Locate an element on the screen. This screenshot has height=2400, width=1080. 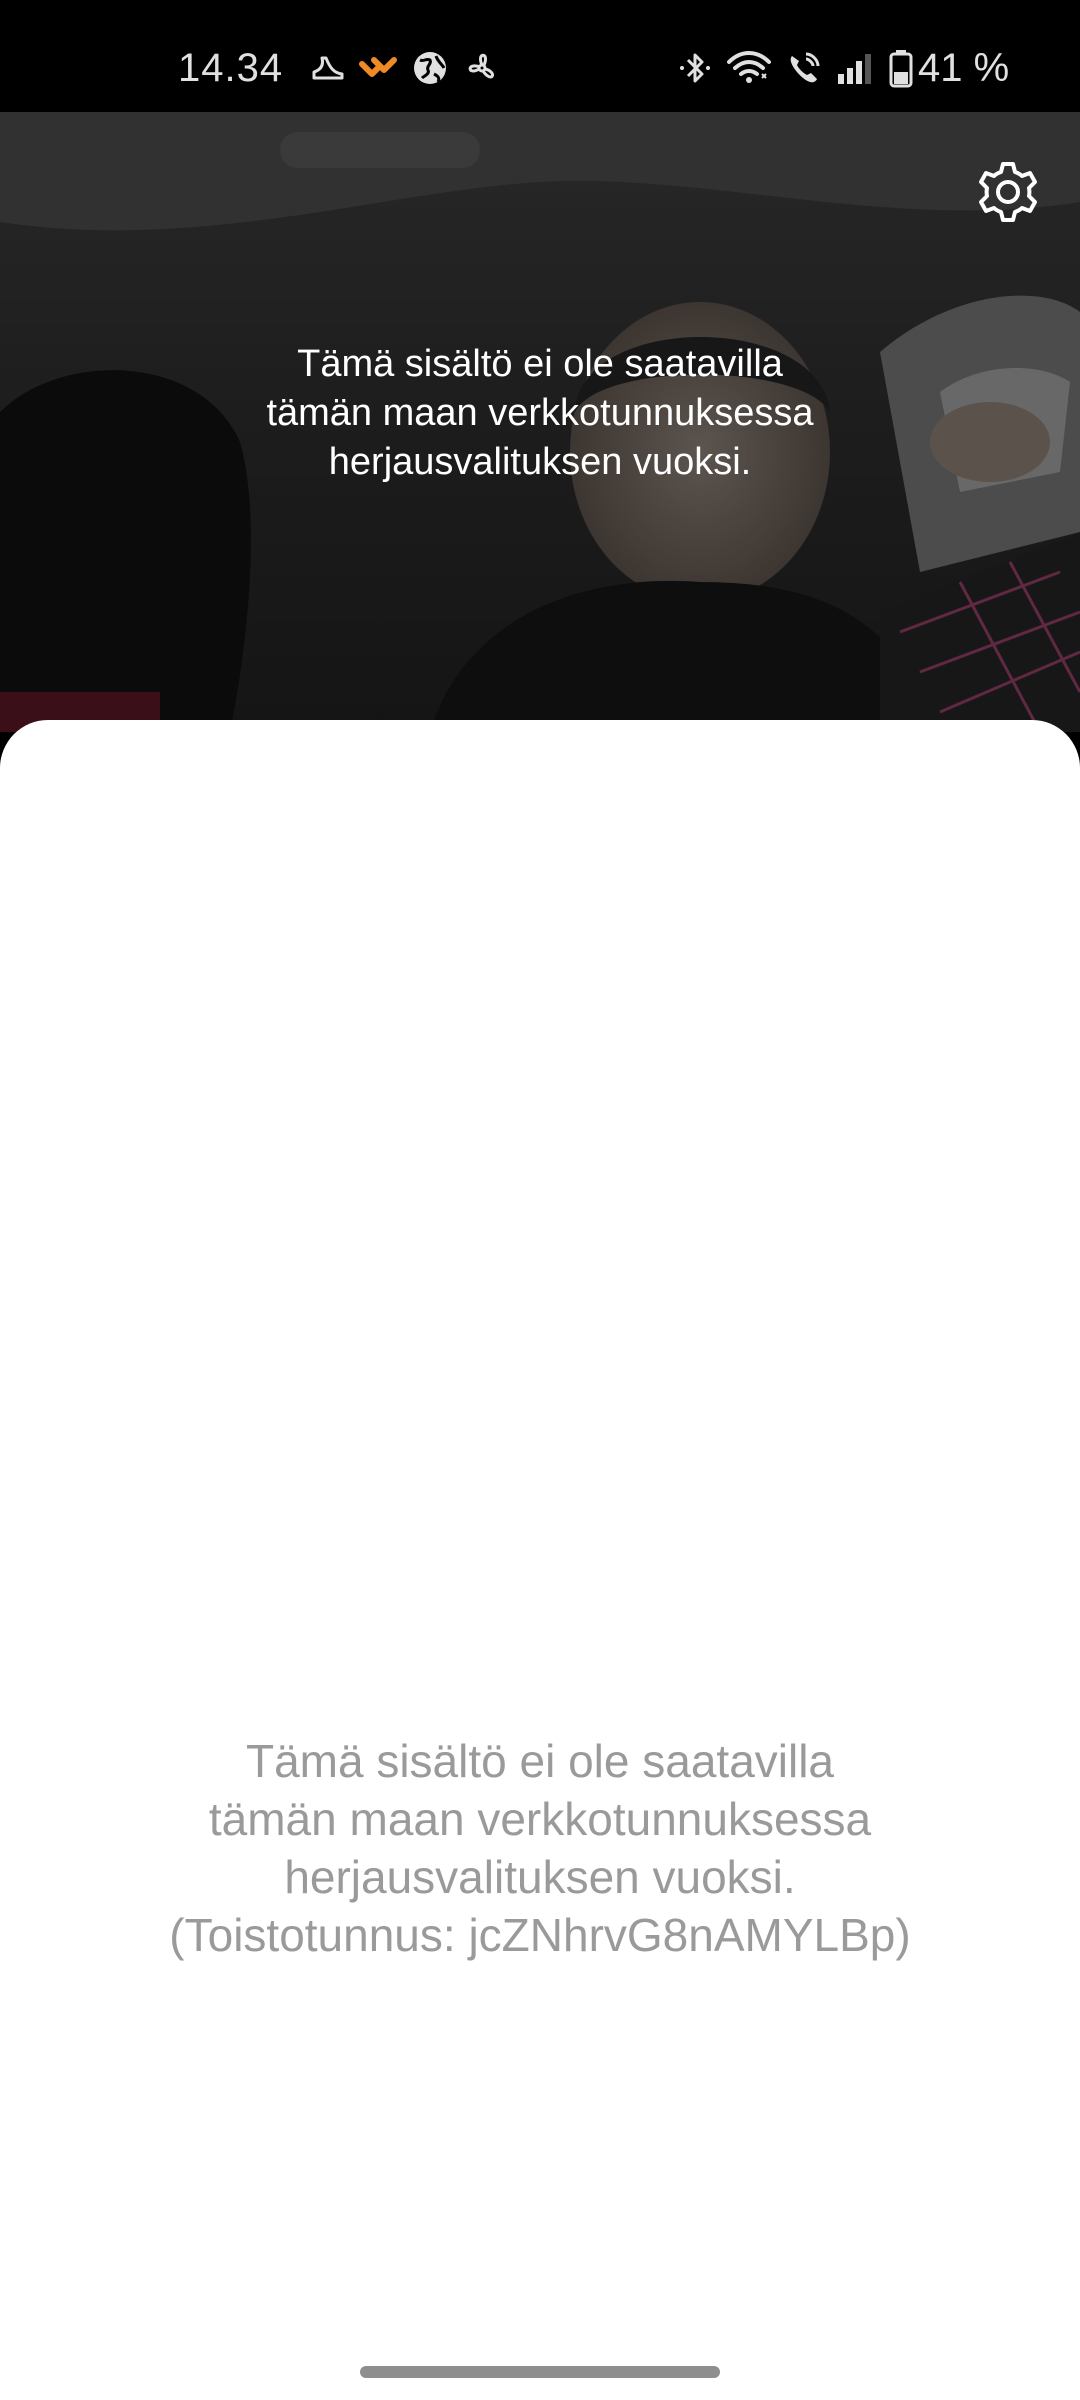
video-message-line: herjausvalituksen vuoksi. is located at coordinates (540, 462).